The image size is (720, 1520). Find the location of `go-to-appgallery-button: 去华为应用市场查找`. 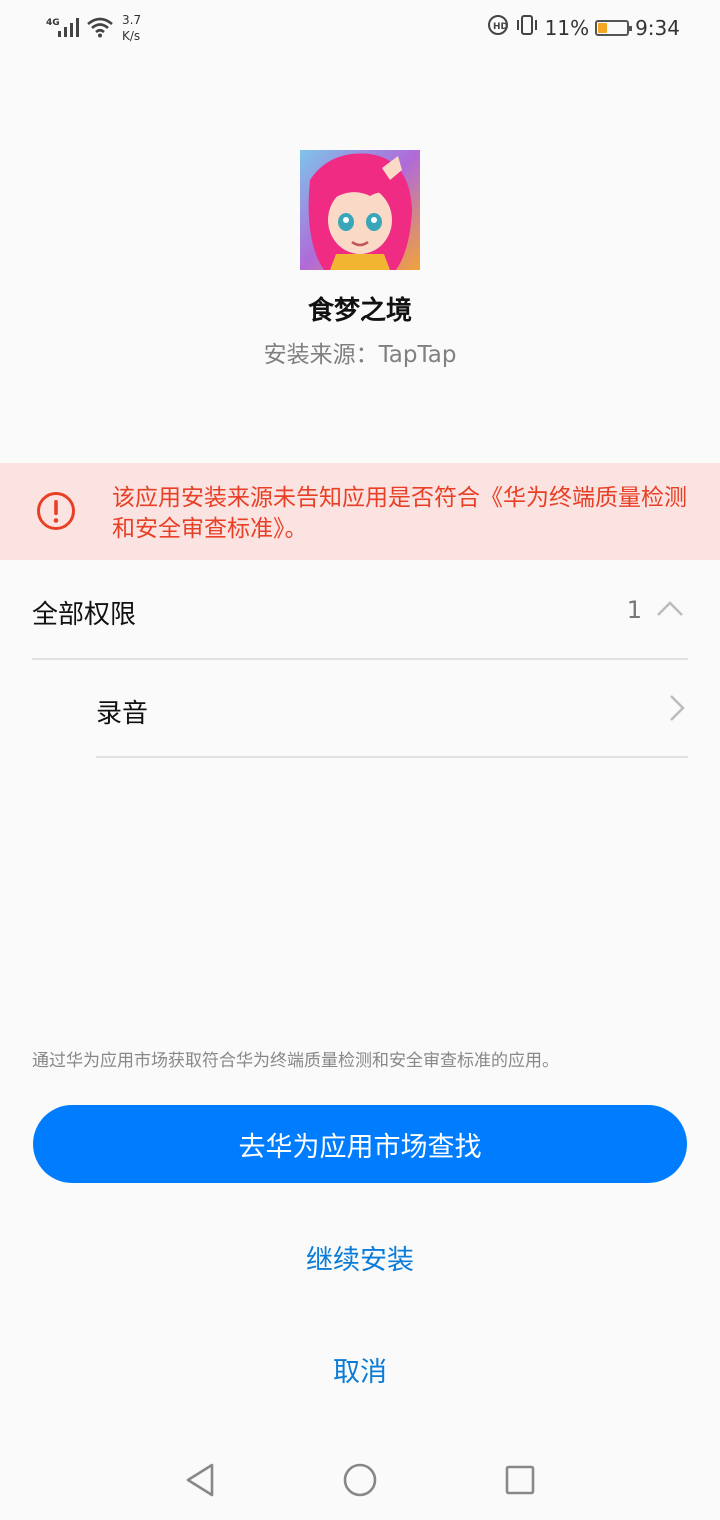

go-to-appgallery-button: 去华为应用市场查找 is located at coordinates (360, 1144).